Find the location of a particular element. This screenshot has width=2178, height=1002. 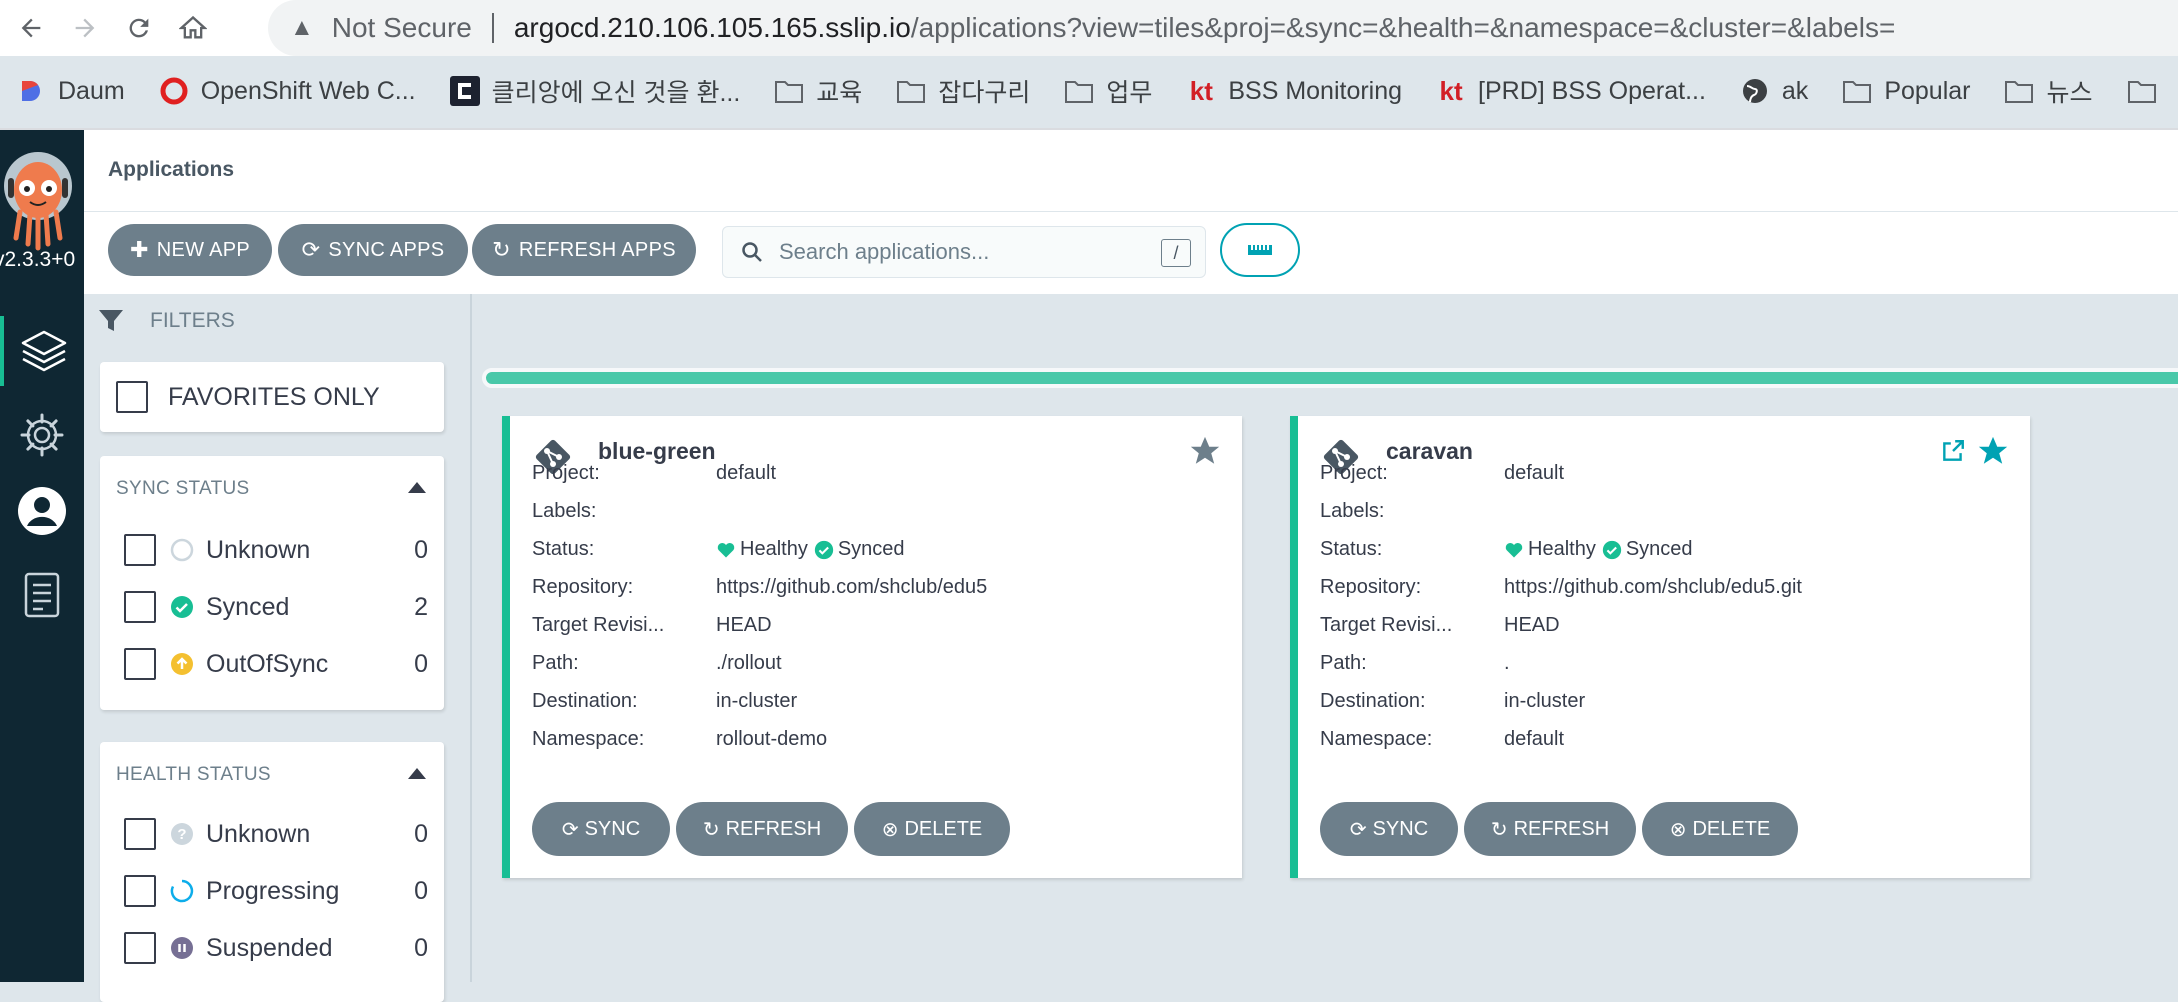

view-toggle-button is located at coordinates (1260, 250).